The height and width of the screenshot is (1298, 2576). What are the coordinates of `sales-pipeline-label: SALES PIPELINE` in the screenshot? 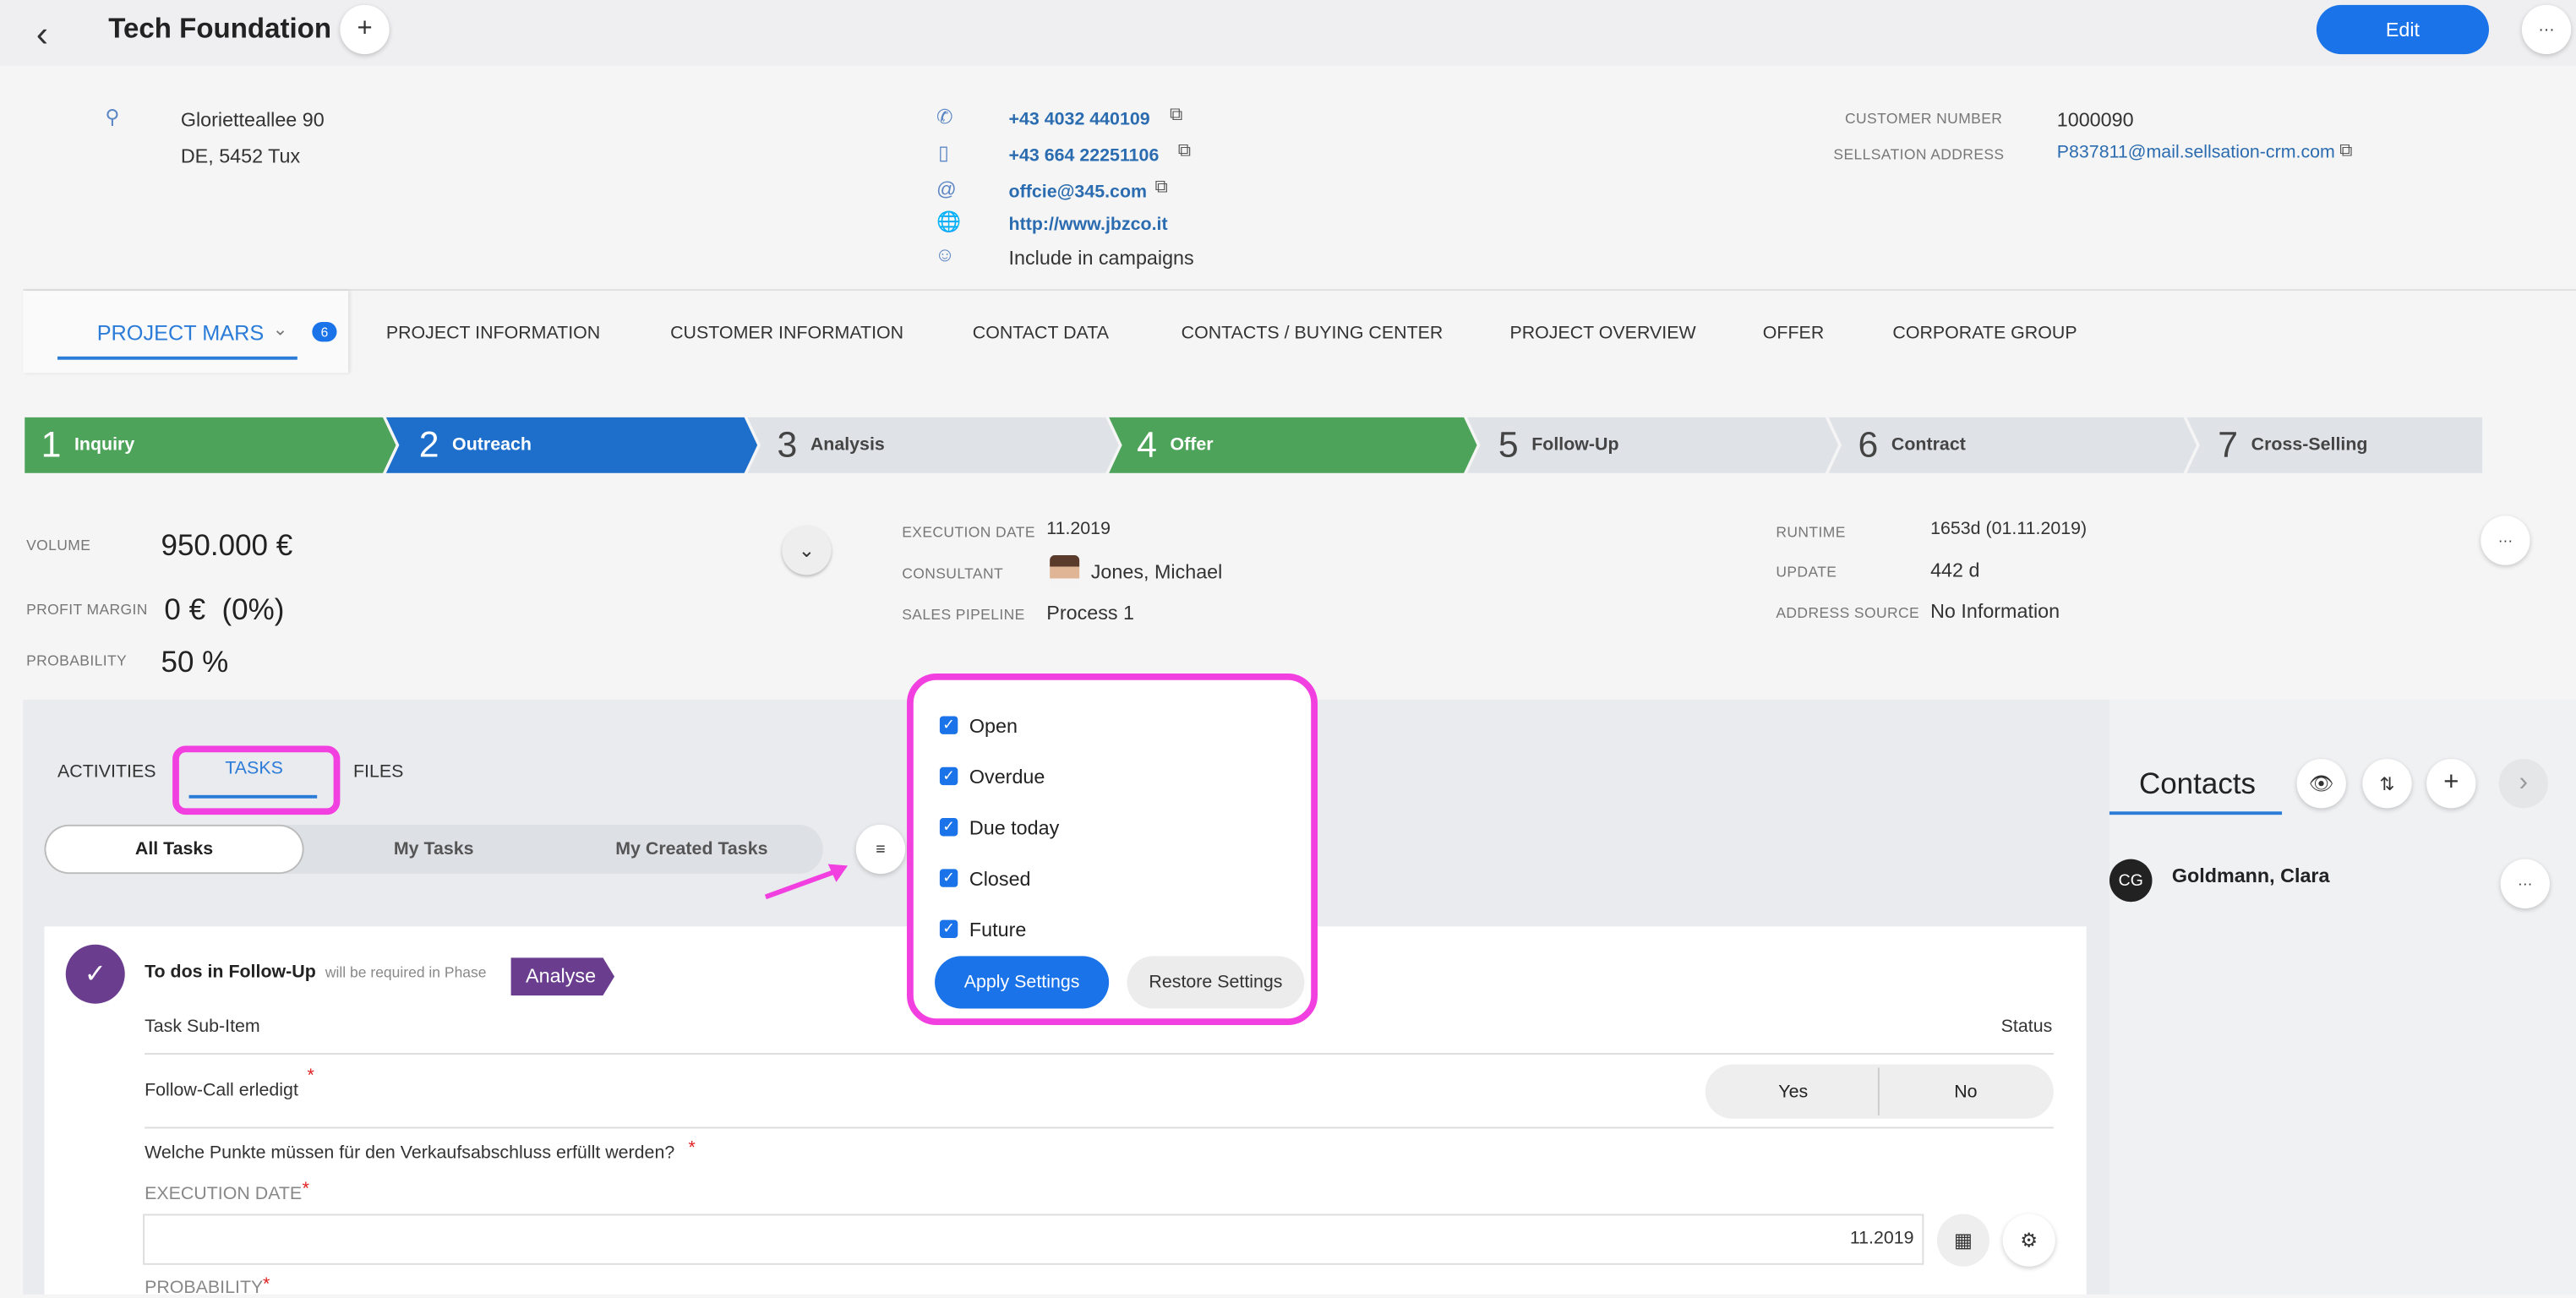 It's located at (963, 614).